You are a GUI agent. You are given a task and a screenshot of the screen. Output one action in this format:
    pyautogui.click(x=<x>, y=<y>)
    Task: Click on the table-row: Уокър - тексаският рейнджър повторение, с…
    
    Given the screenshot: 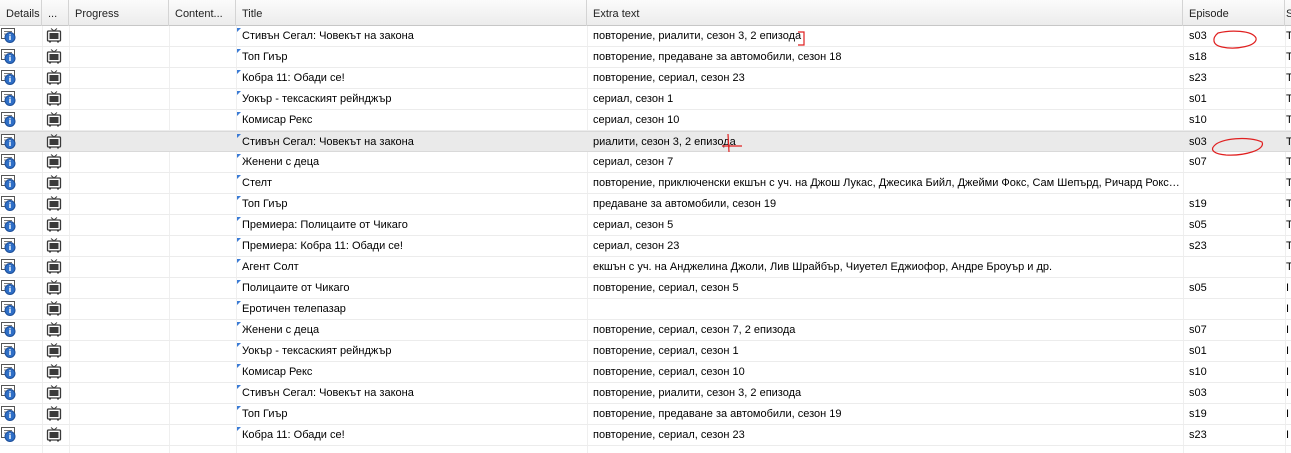 What is the action you would take?
    pyautogui.click(x=645, y=351)
    